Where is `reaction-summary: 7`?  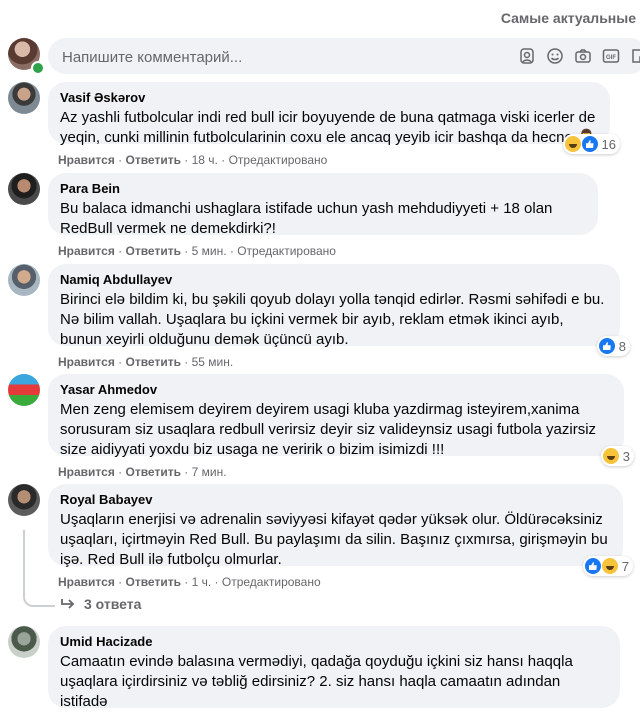
reaction-summary: 7 is located at coordinates (607, 566).